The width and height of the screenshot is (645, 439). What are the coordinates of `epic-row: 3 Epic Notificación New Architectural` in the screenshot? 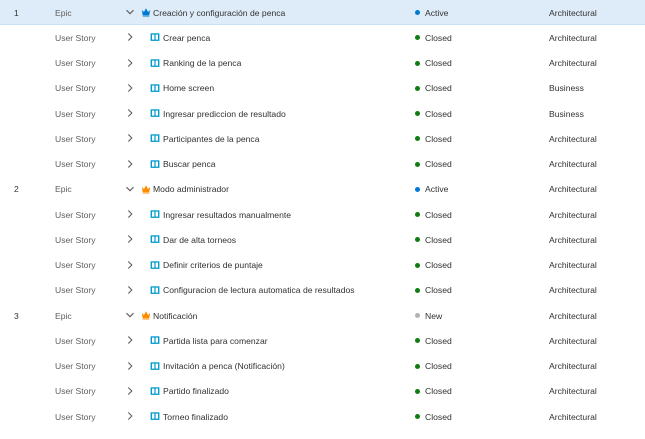 It's located at (322, 315).